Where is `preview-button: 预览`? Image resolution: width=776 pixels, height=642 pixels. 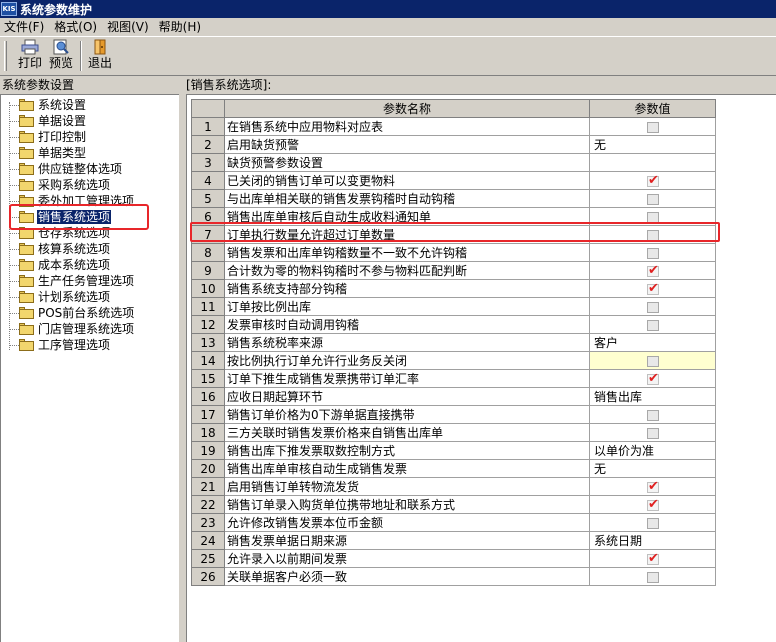
preview-button: 预览 is located at coordinates (61, 56).